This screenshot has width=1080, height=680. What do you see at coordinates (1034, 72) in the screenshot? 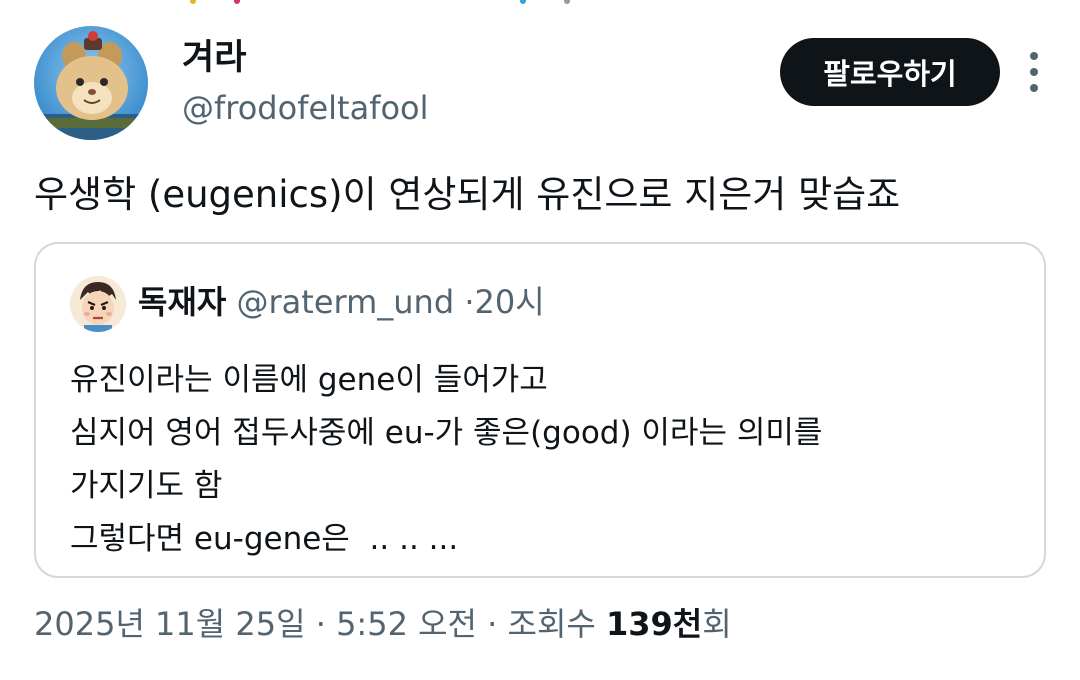
I see `more-dots-vertical-icon` at bounding box center [1034, 72].